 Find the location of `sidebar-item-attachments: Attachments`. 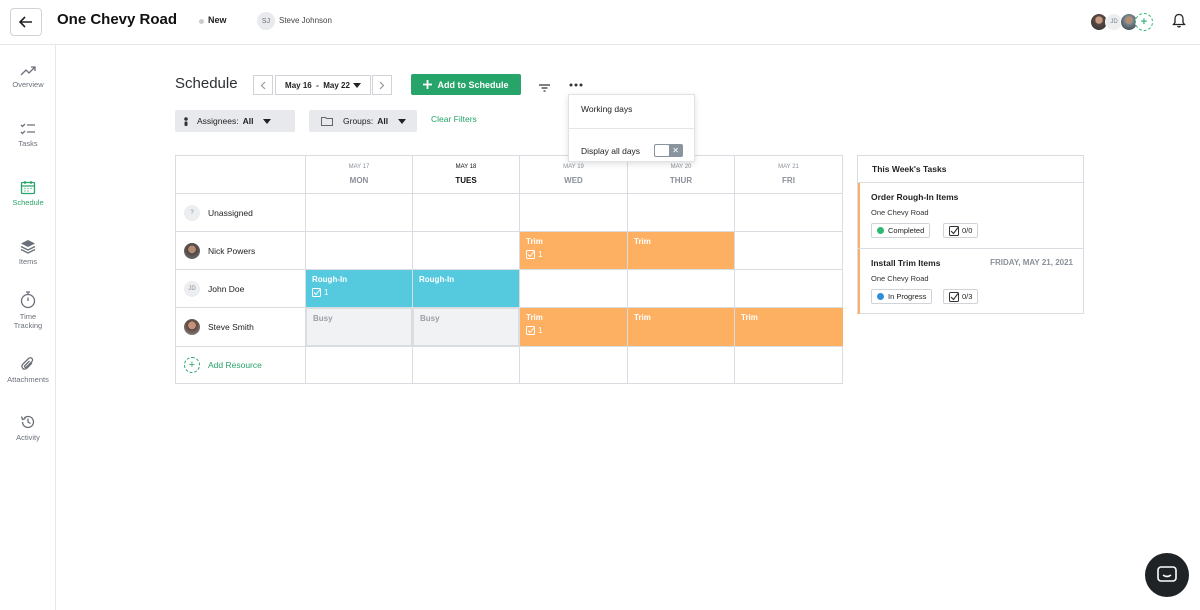

sidebar-item-attachments: Attachments is located at coordinates (28, 370).